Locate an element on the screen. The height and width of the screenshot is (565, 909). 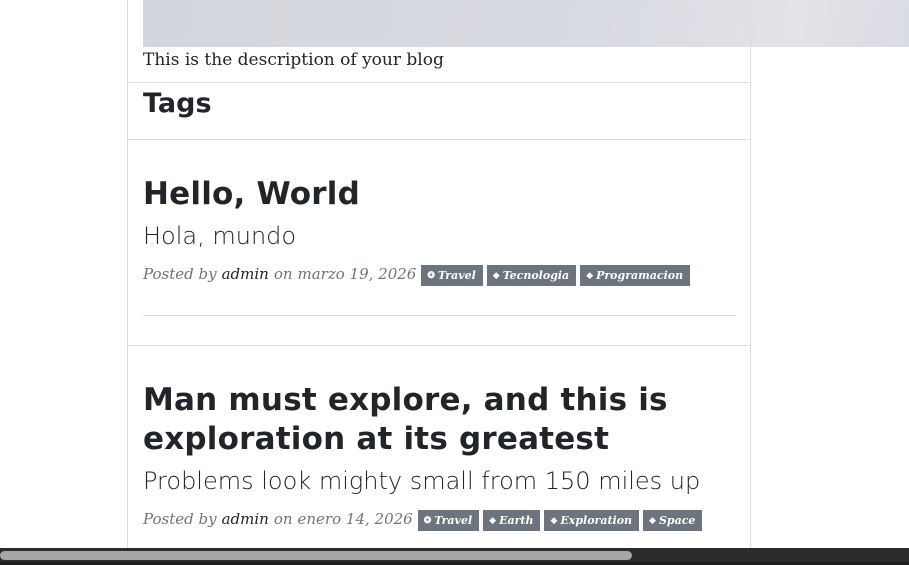
post-divider is located at coordinates (439, 315).